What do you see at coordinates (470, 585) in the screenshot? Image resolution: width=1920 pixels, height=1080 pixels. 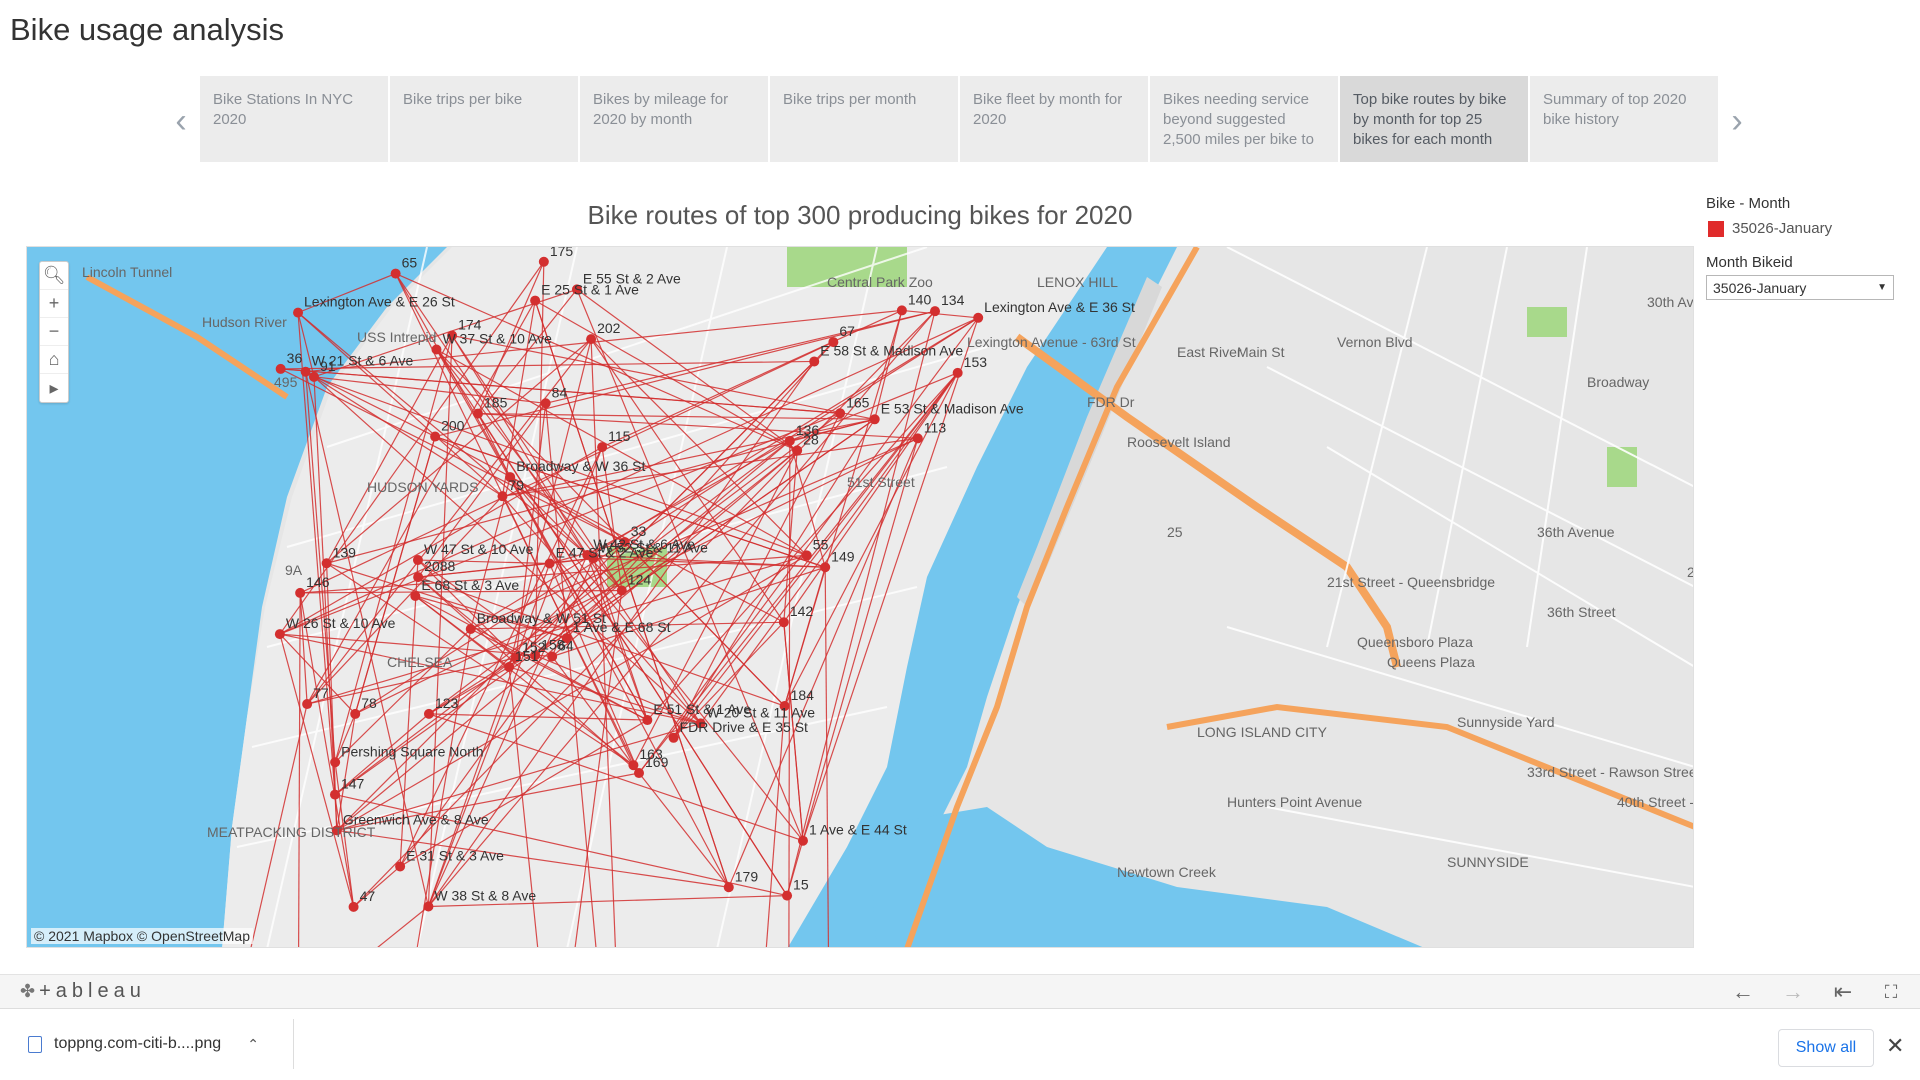 I see `station-label: E 68 St & 3 Ave` at bounding box center [470, 585].